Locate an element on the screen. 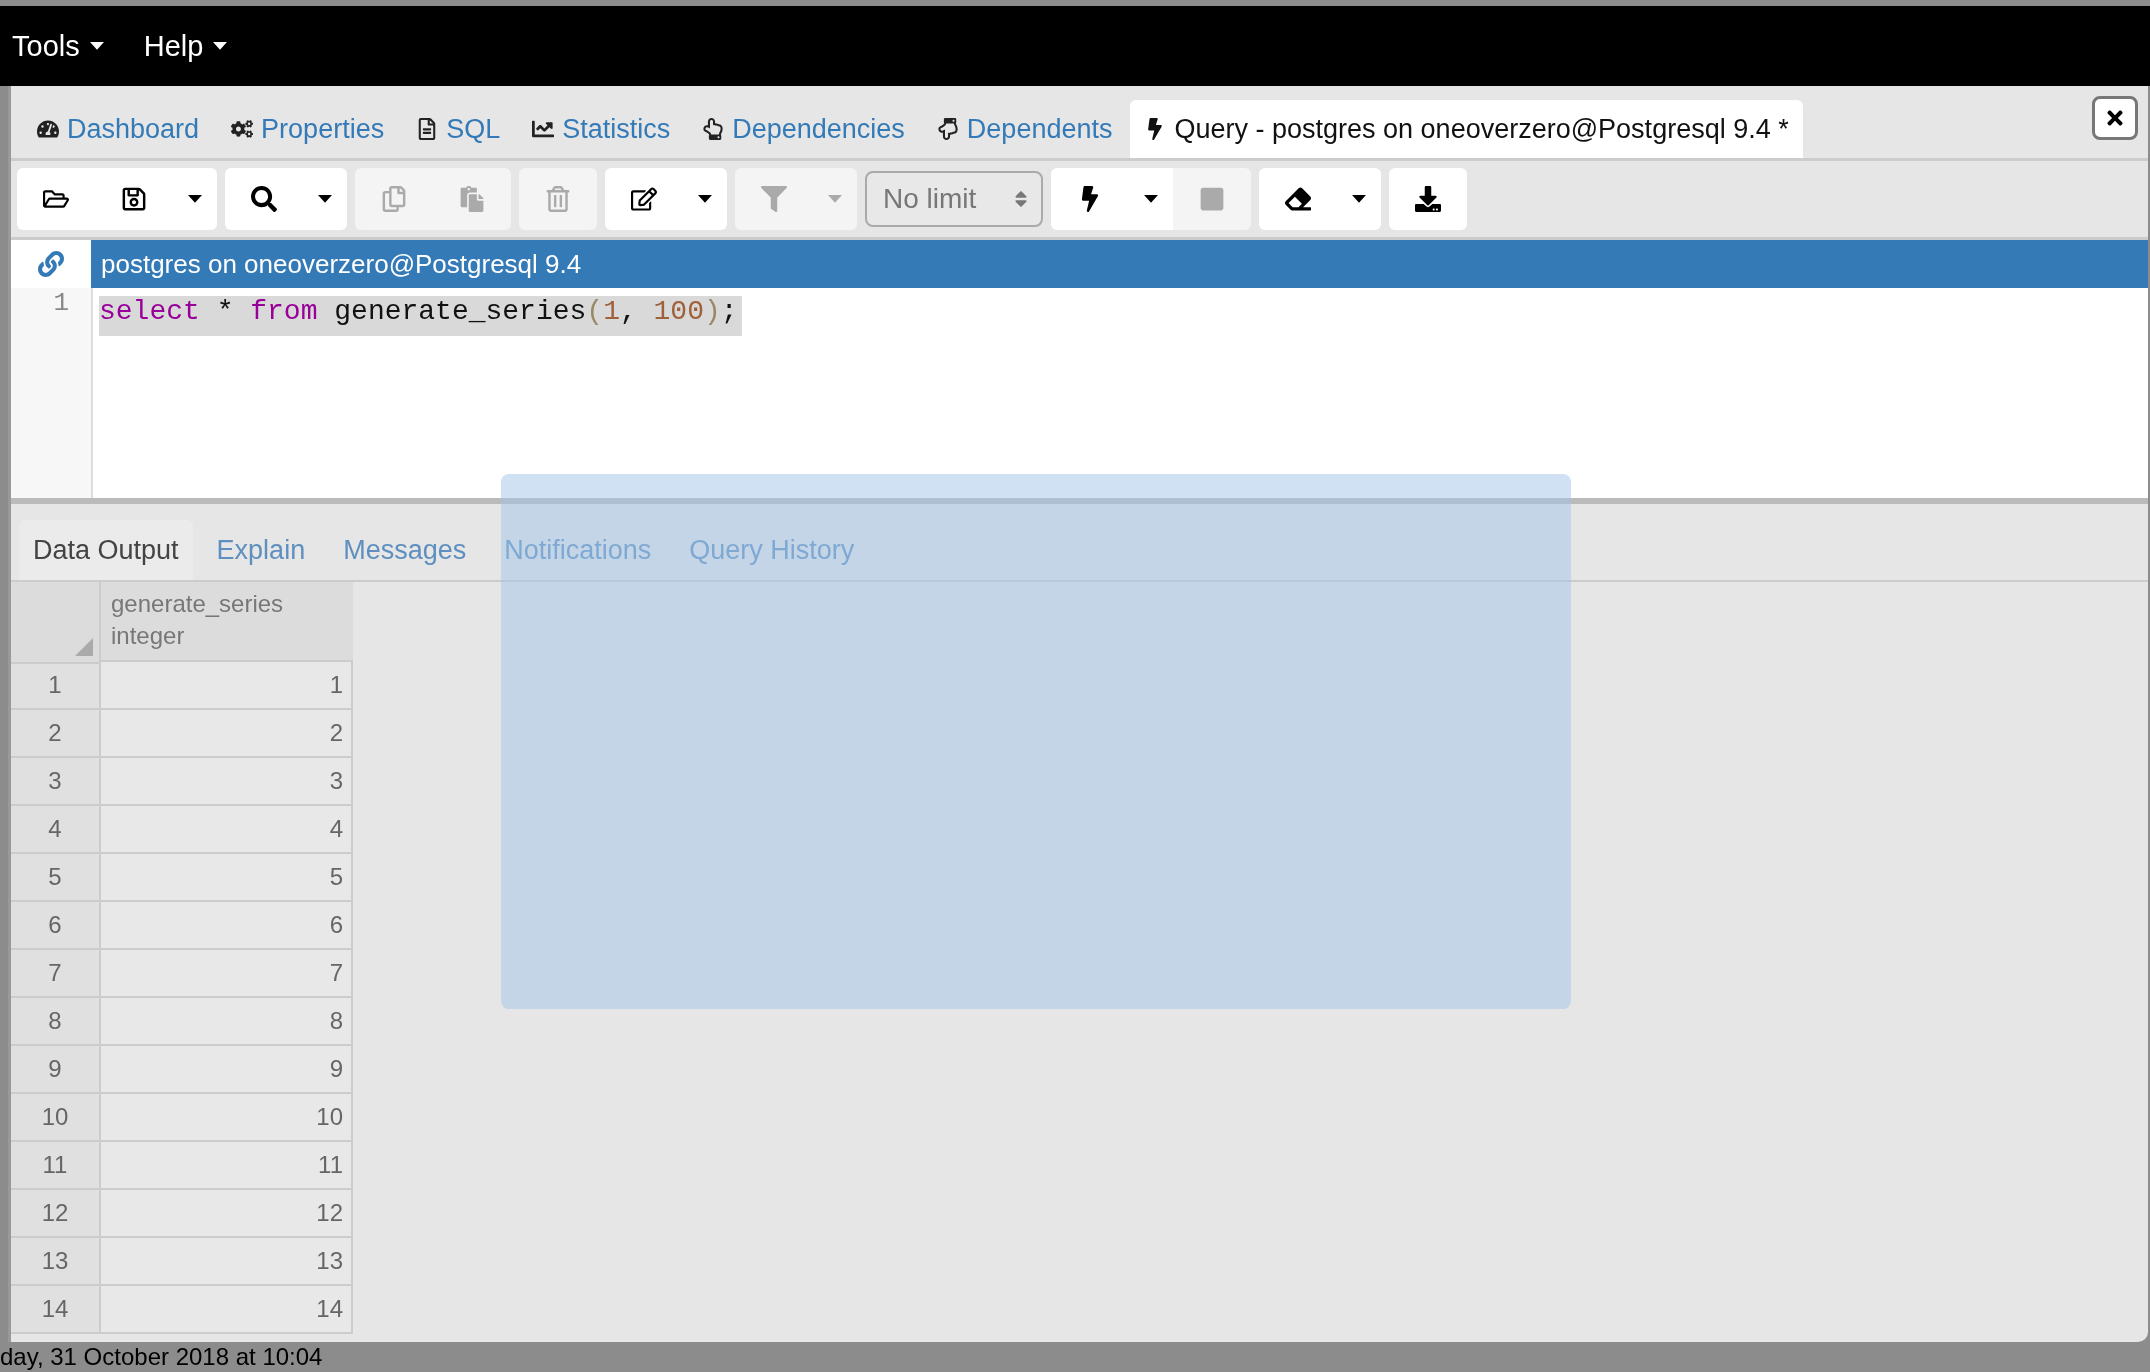 Image resolution: width=2150 pixels, height=1372 pixels. table-cell: 8 is located at coordinates (227, 1022).